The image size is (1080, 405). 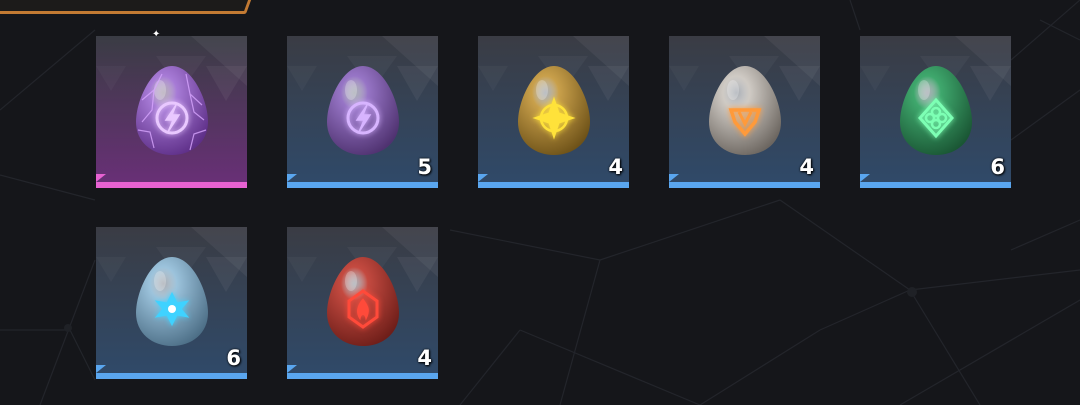 I want to click on egg-slot-grass-egg: 6, so click(x=935, y=112).